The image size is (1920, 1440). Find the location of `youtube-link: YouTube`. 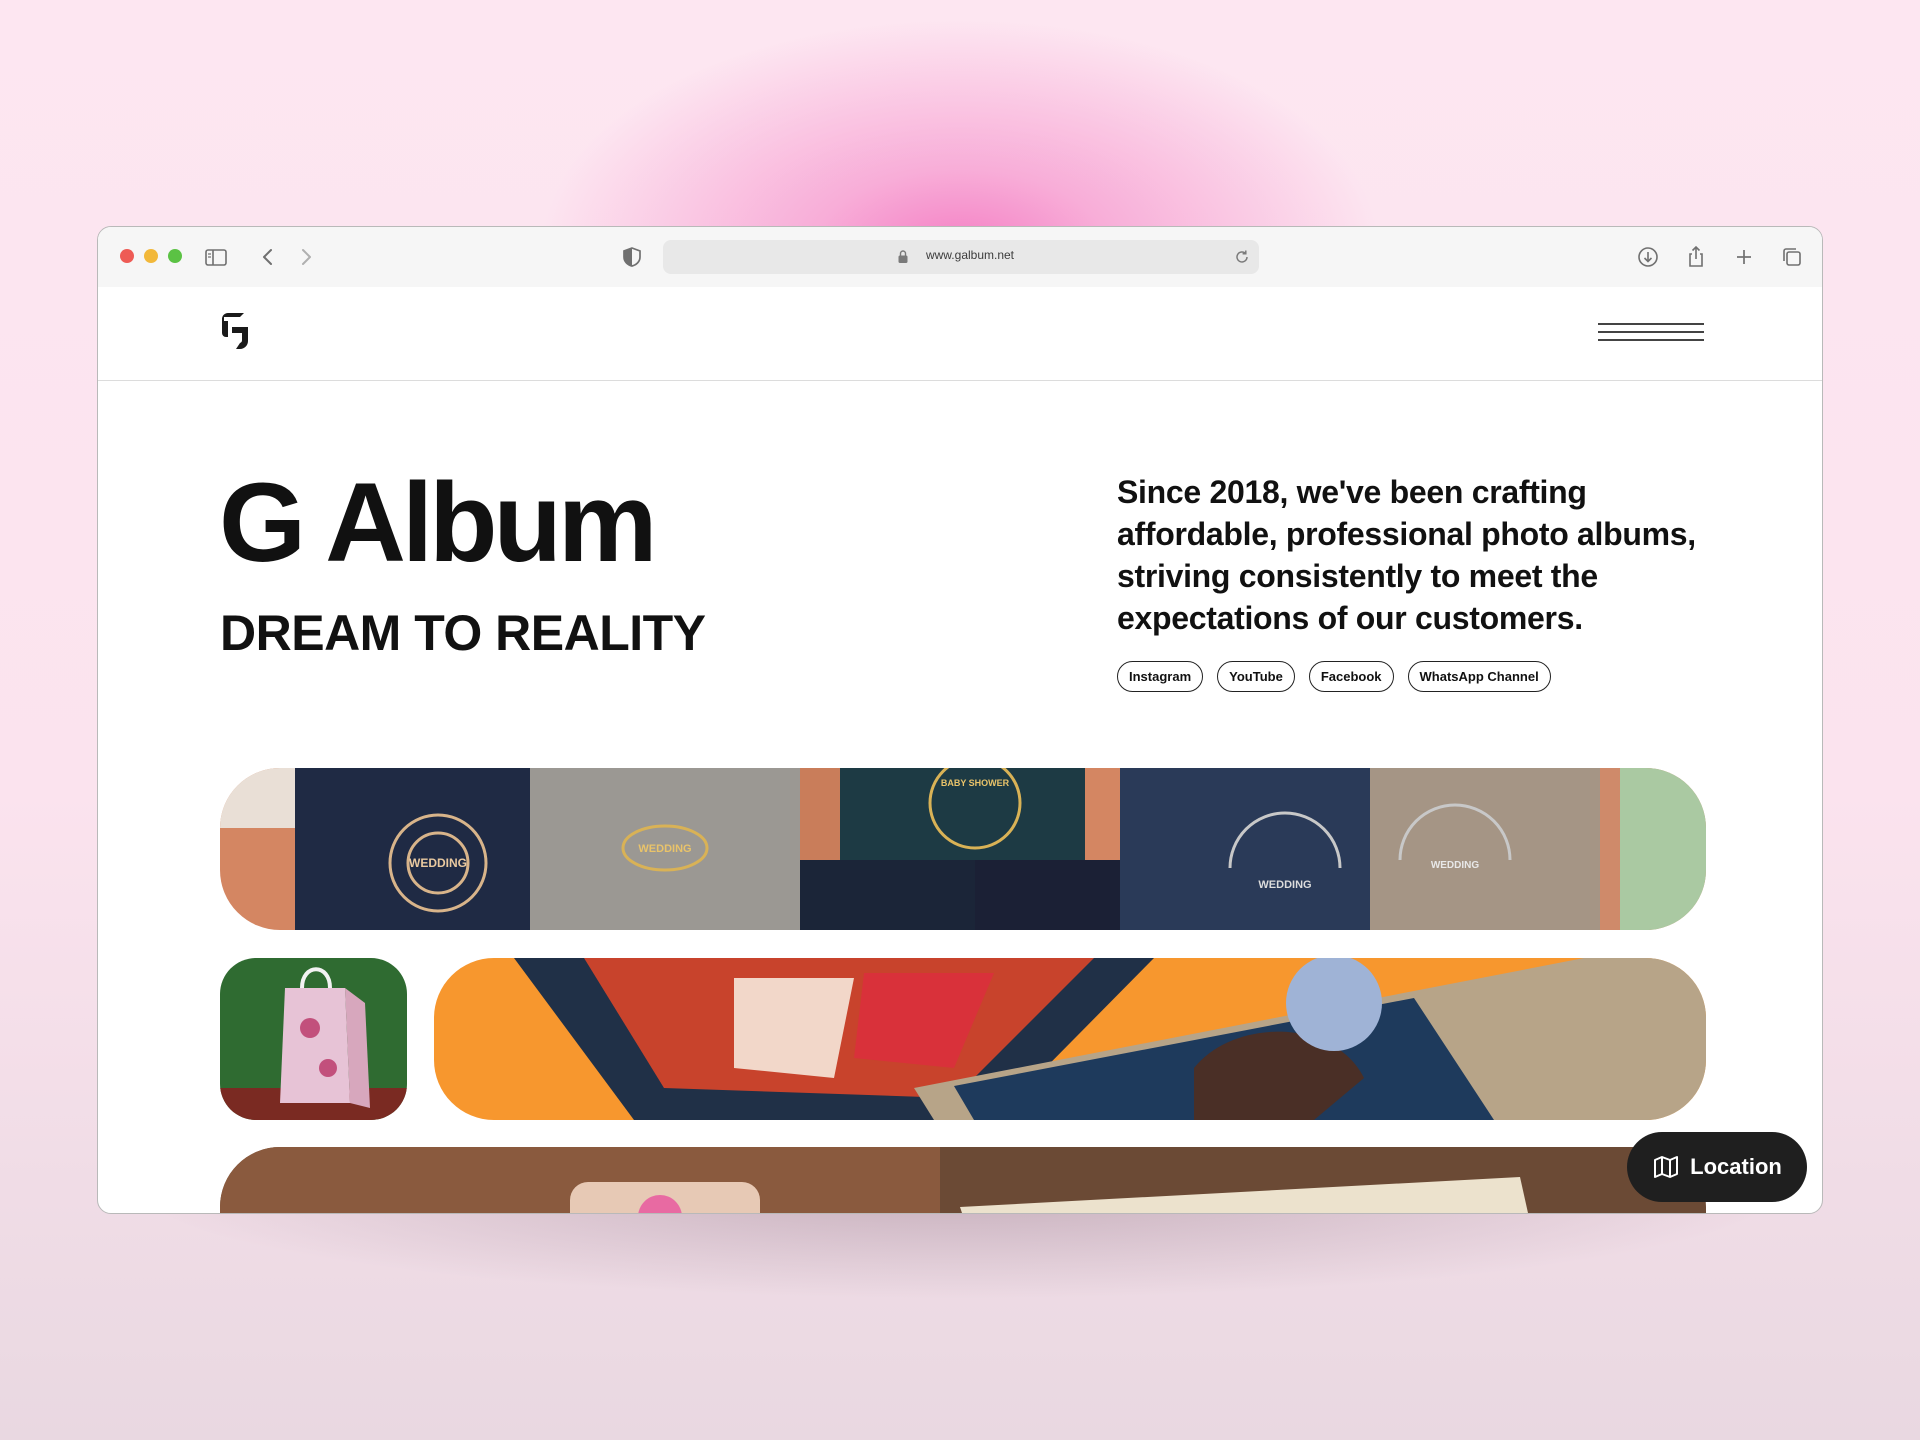

youtube-link: YouTube is located at coordinates (1256, 676).